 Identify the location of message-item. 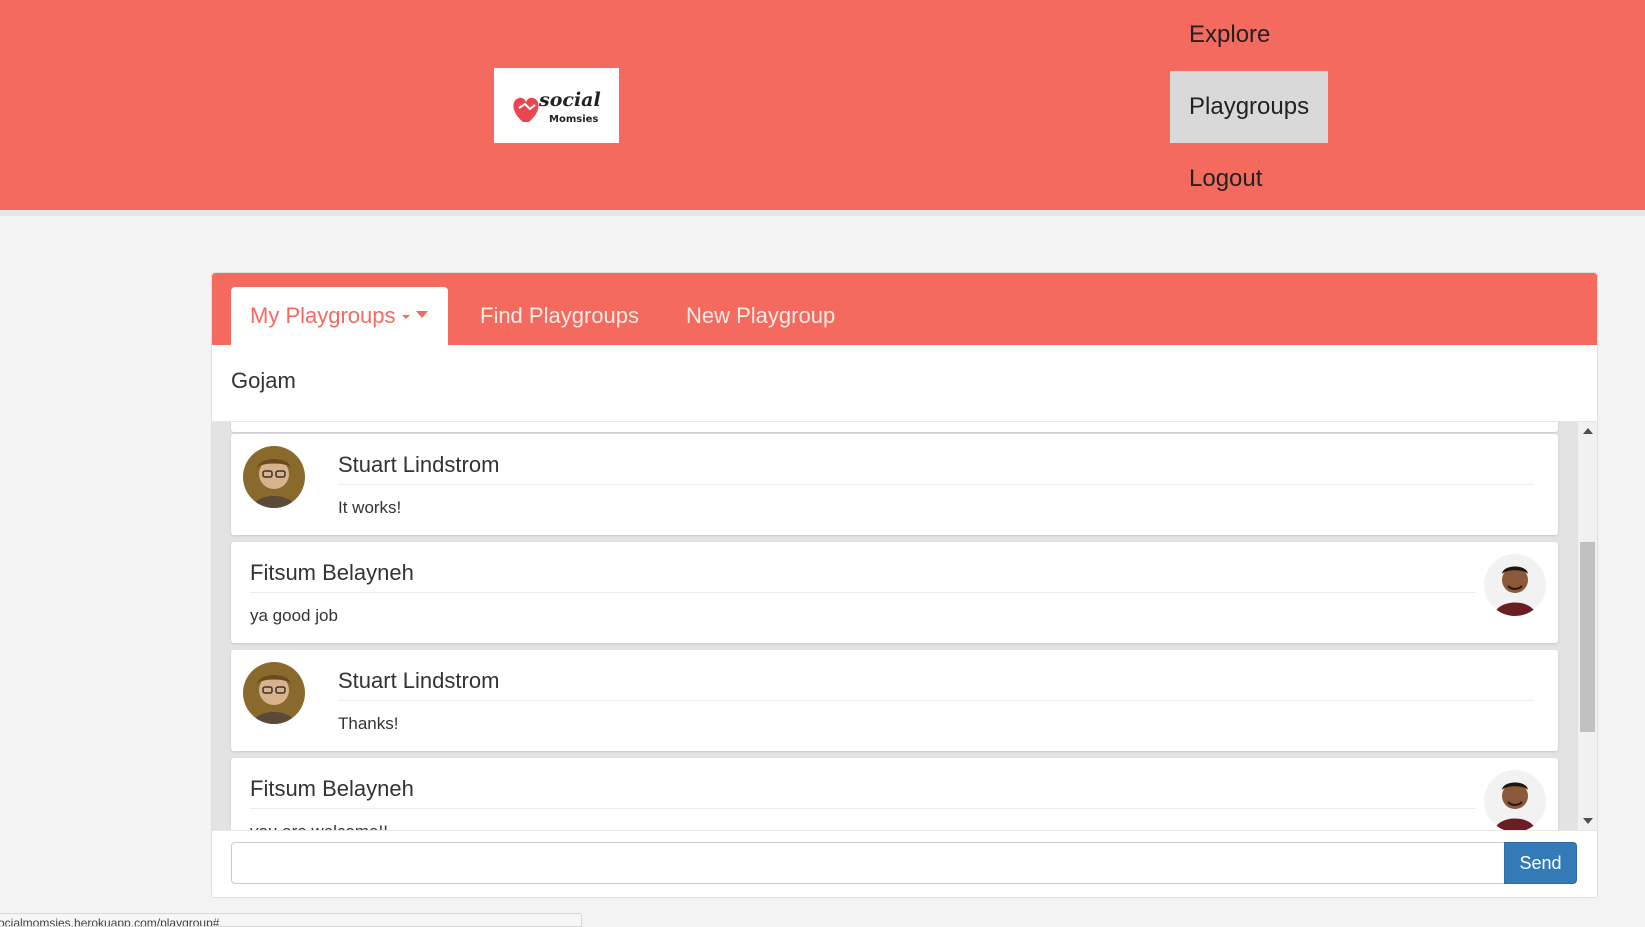
(894, 427).